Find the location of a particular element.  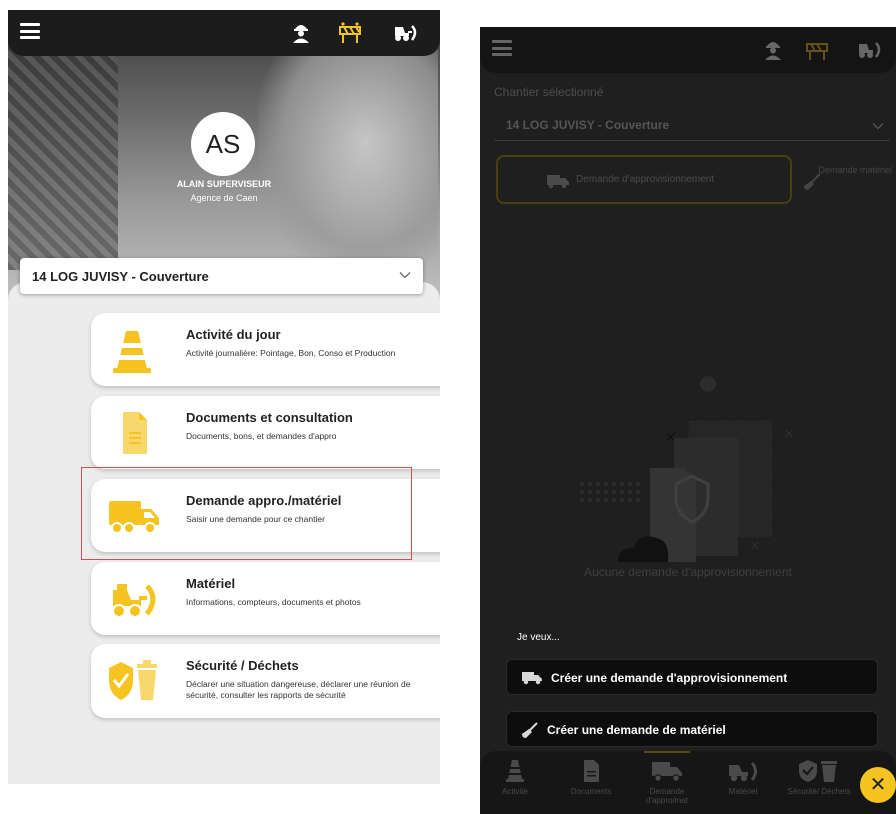

empty-state-text: Aucune demande d'approvisionnement is located at coordinates (688, 572).